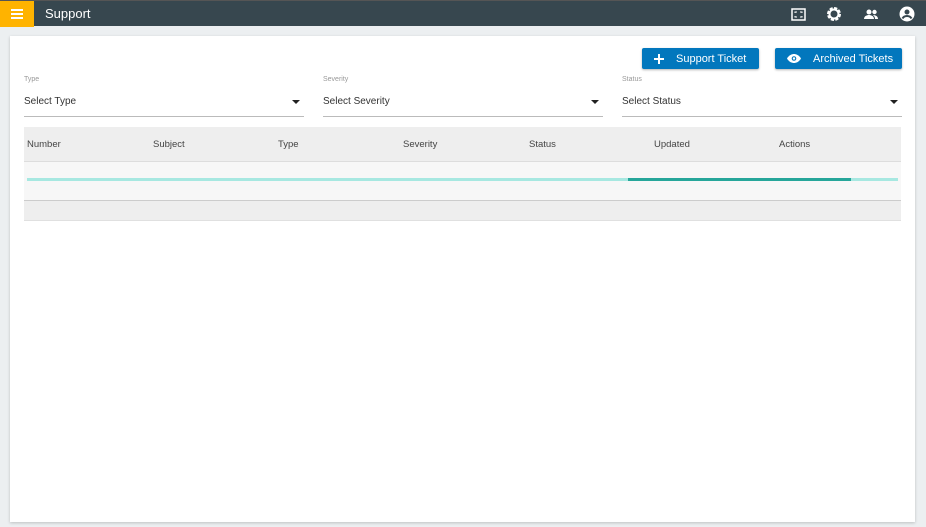  What do you see at coordinates (420, 144) in the screenshot?
I see `column-severity: Severity` at bounding box center [420, 144].